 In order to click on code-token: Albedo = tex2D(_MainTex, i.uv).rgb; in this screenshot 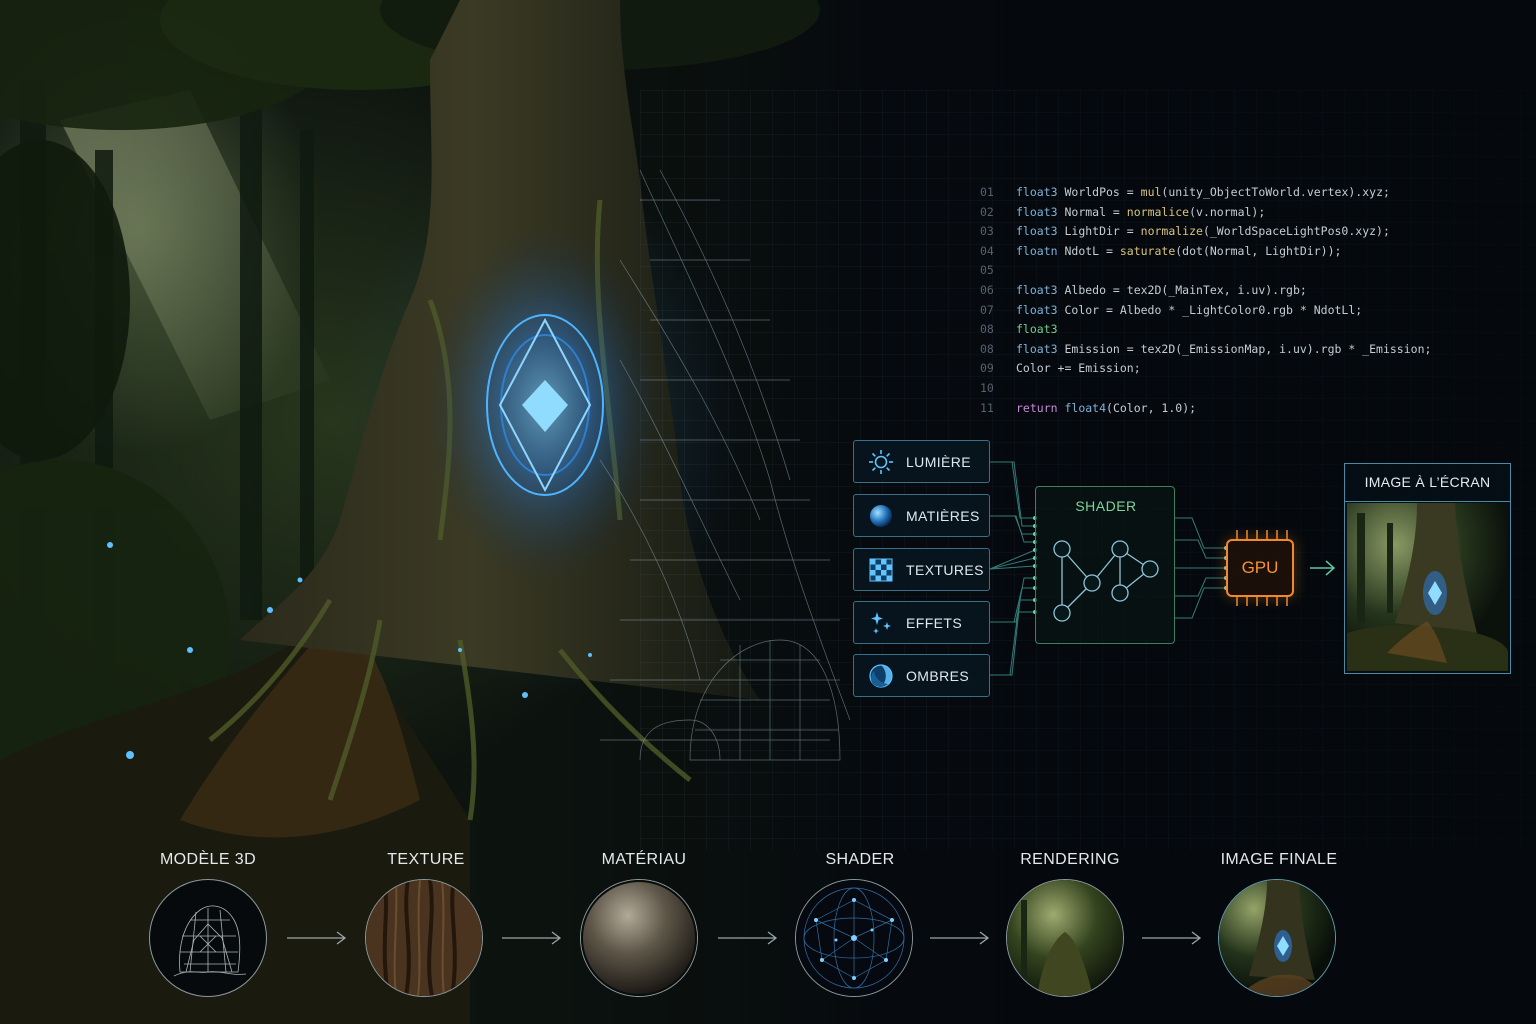, I will do `click(1182, 289)`.